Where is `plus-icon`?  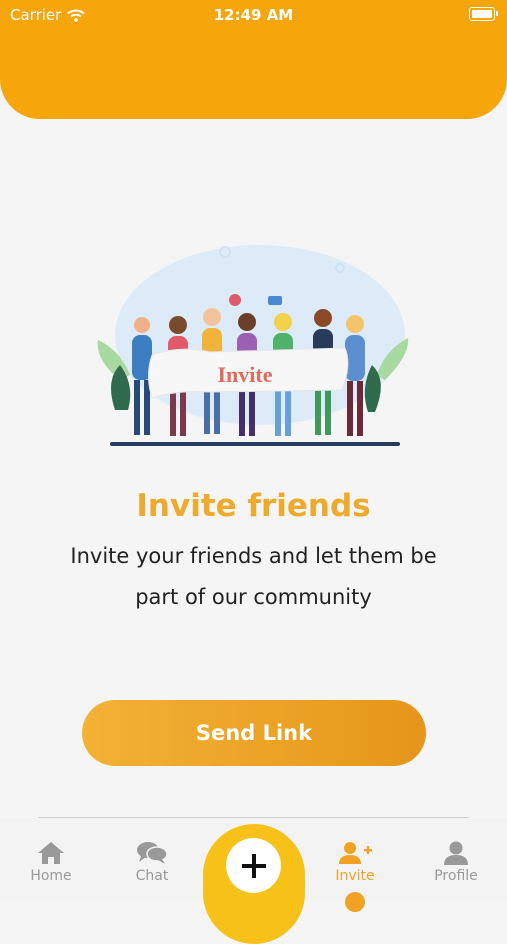 plus-icon is located at coordinates (253, 865).